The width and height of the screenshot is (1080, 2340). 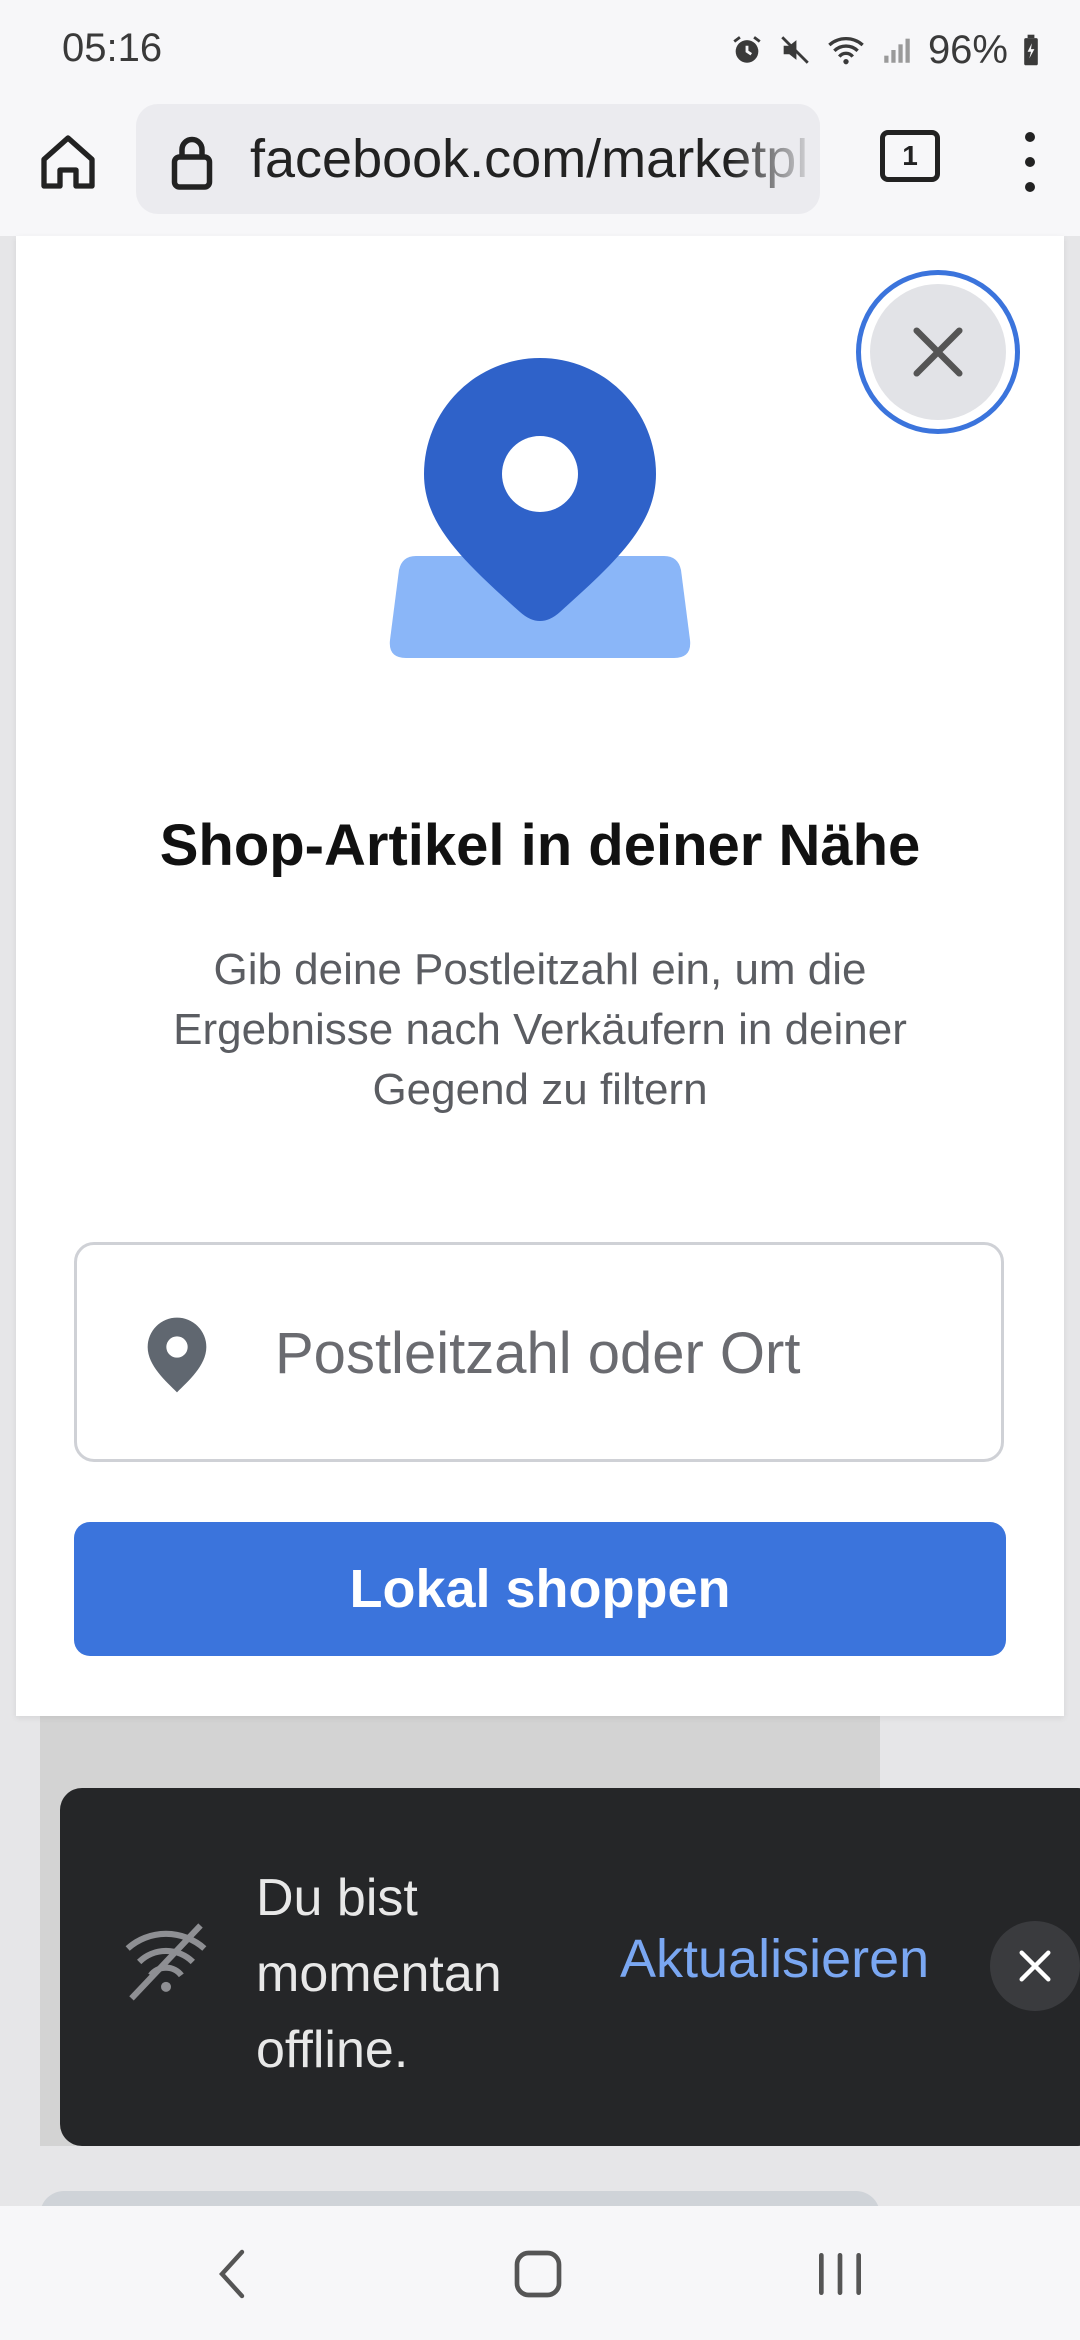 I want to click on zip-field, so click(x=539, y=1352).